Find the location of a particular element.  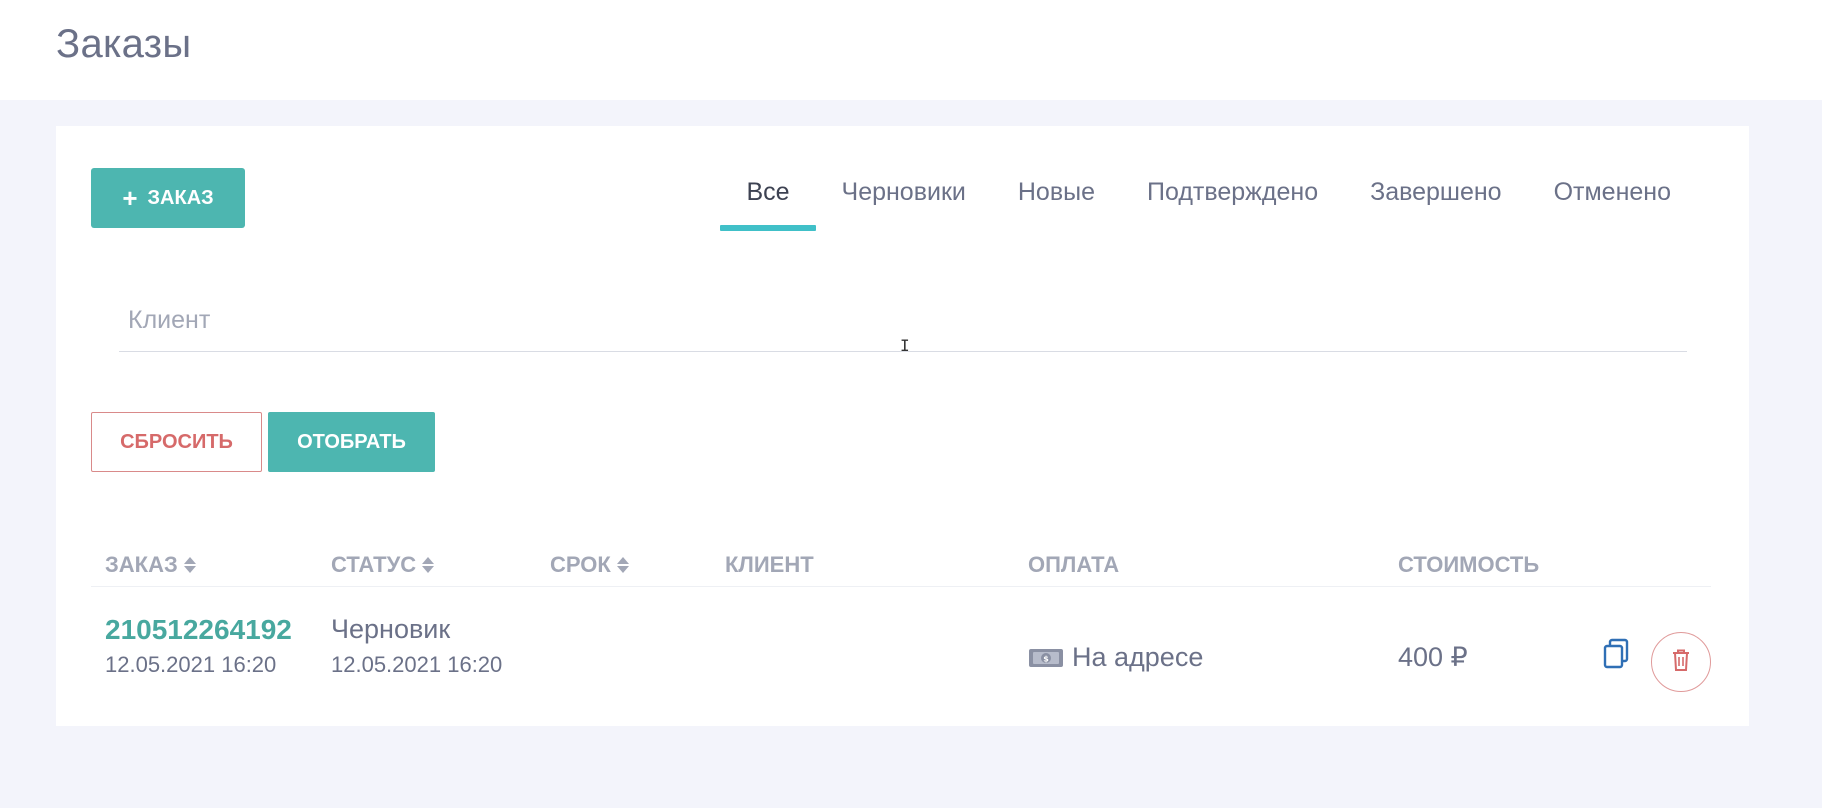

column-header-payment: ОПЛАТА is located at coordinates (1074, 564).